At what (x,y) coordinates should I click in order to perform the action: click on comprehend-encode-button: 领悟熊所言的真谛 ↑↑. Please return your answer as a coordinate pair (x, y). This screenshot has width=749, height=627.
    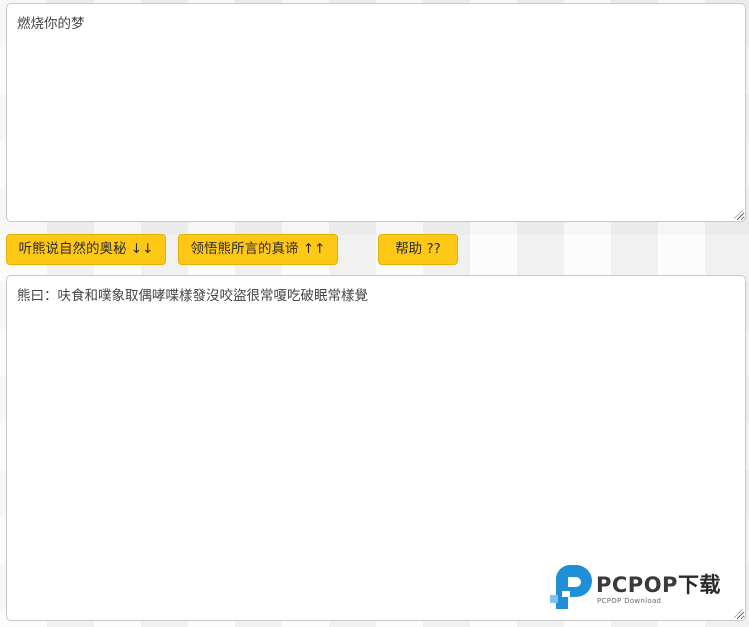
    Looking at the image, I should click on (258, 249).